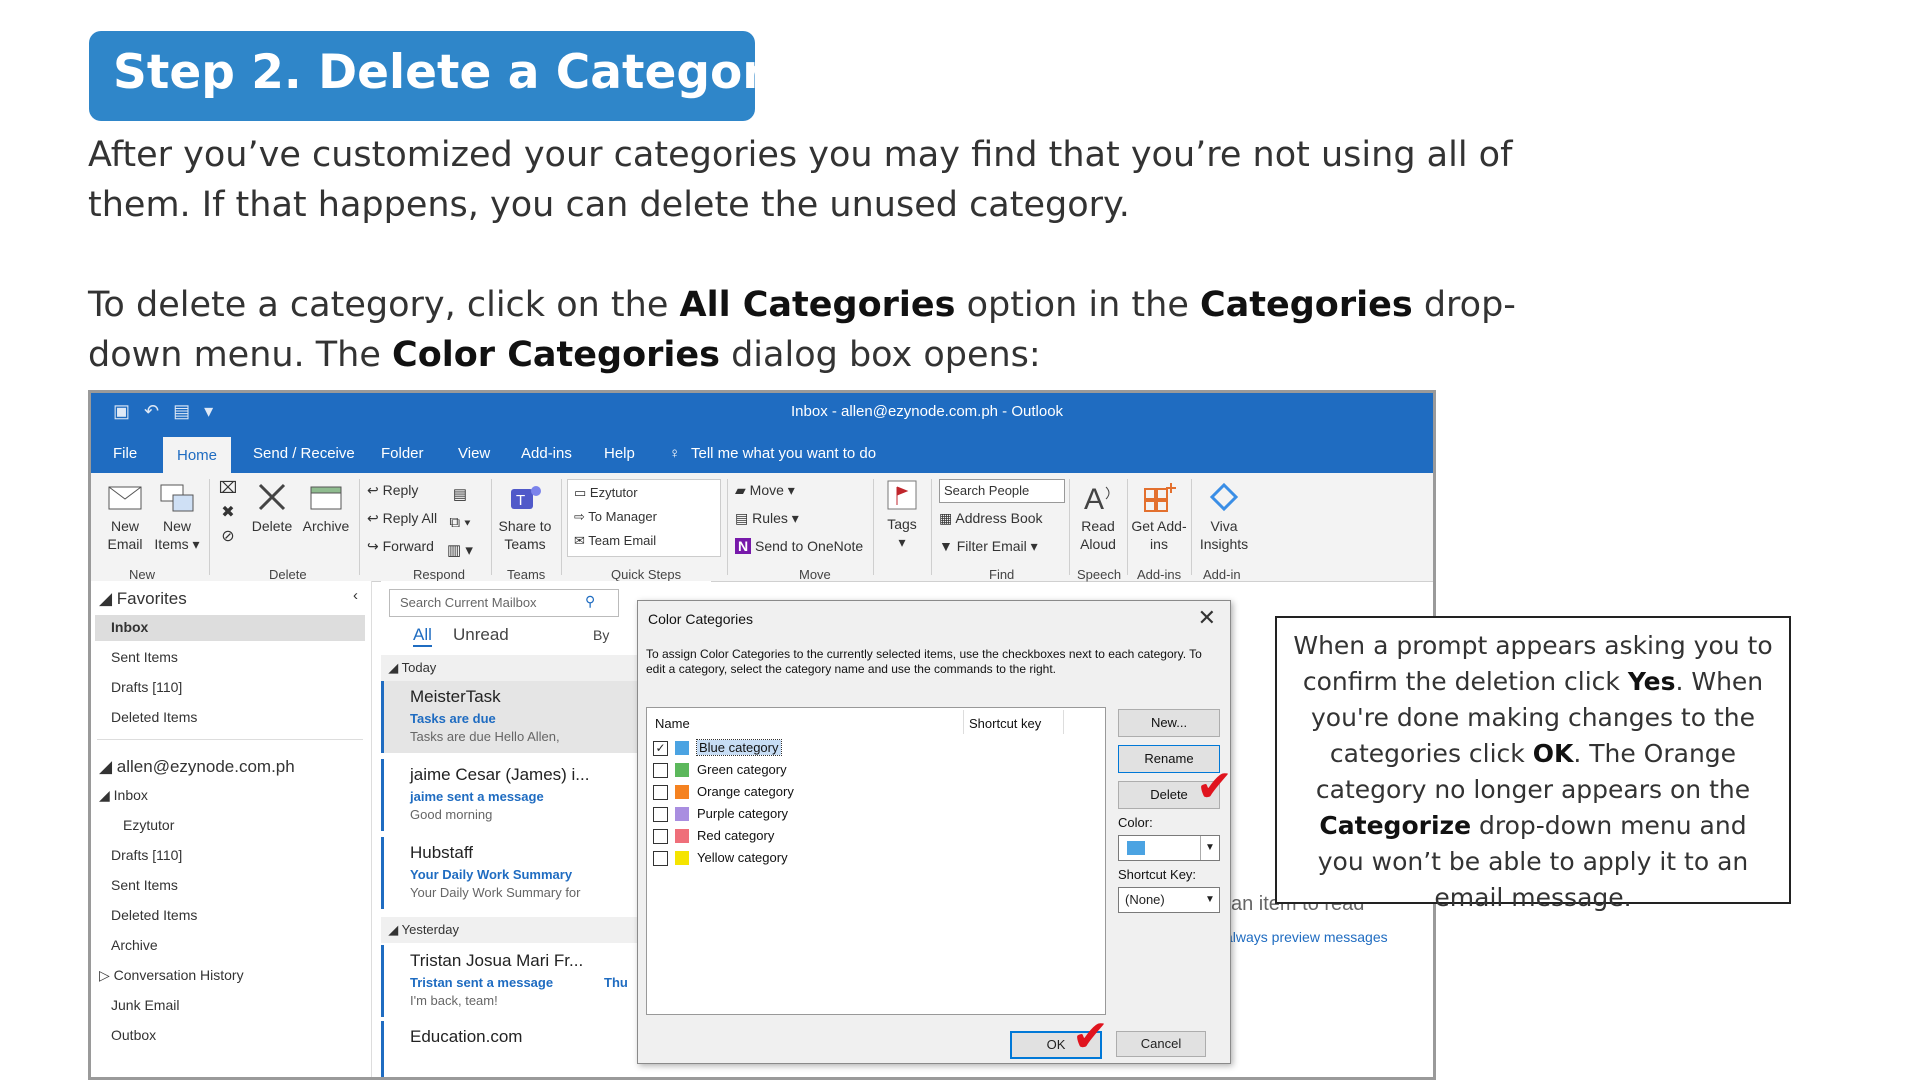  Describe the element at coordinates (402, 453) in the screenshot. I see `menu-folder: Folder` at that location.